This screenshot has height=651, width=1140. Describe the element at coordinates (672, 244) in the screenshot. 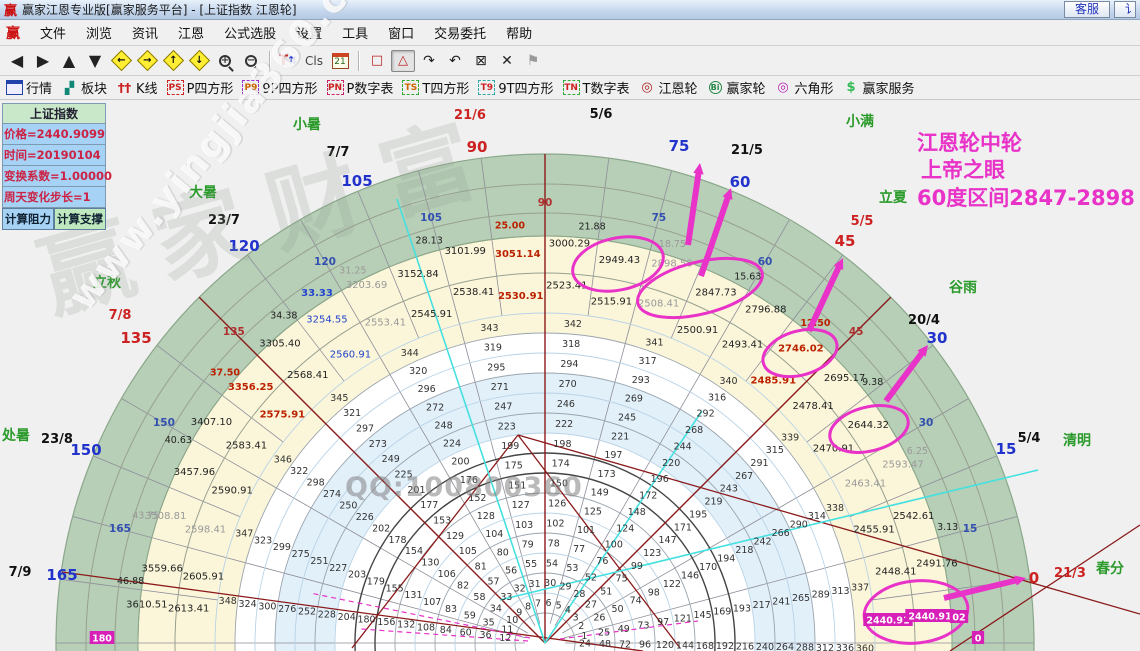

I see `svg-text: 18.75` at that location.